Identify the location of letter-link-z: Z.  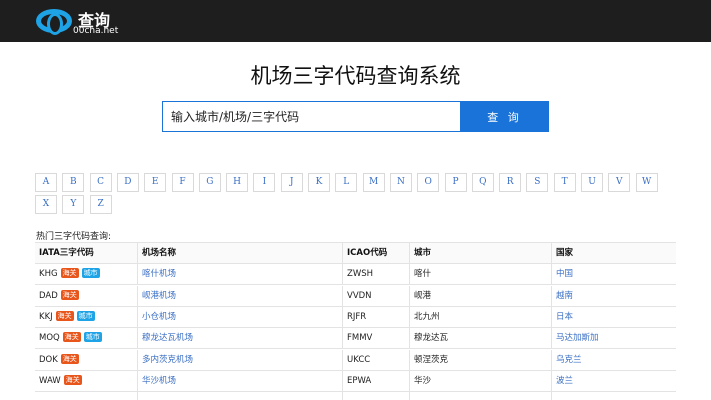
(100, 204).